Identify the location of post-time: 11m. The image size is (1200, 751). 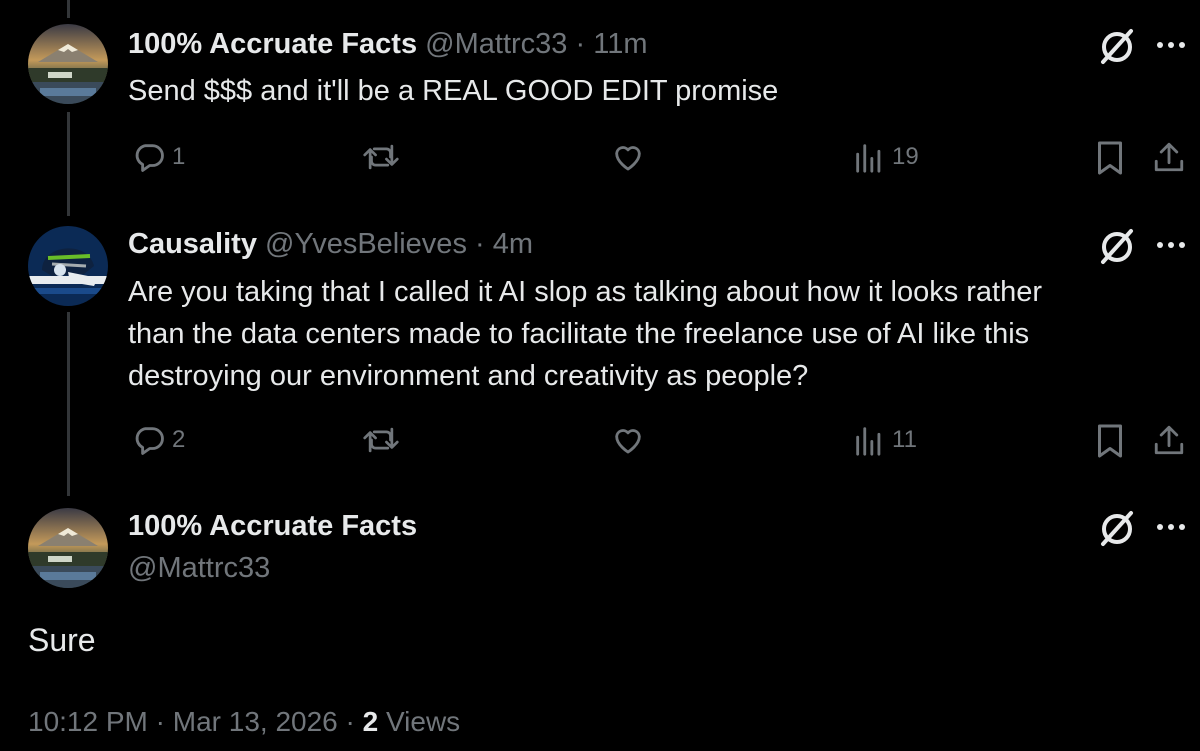
(620, 44).